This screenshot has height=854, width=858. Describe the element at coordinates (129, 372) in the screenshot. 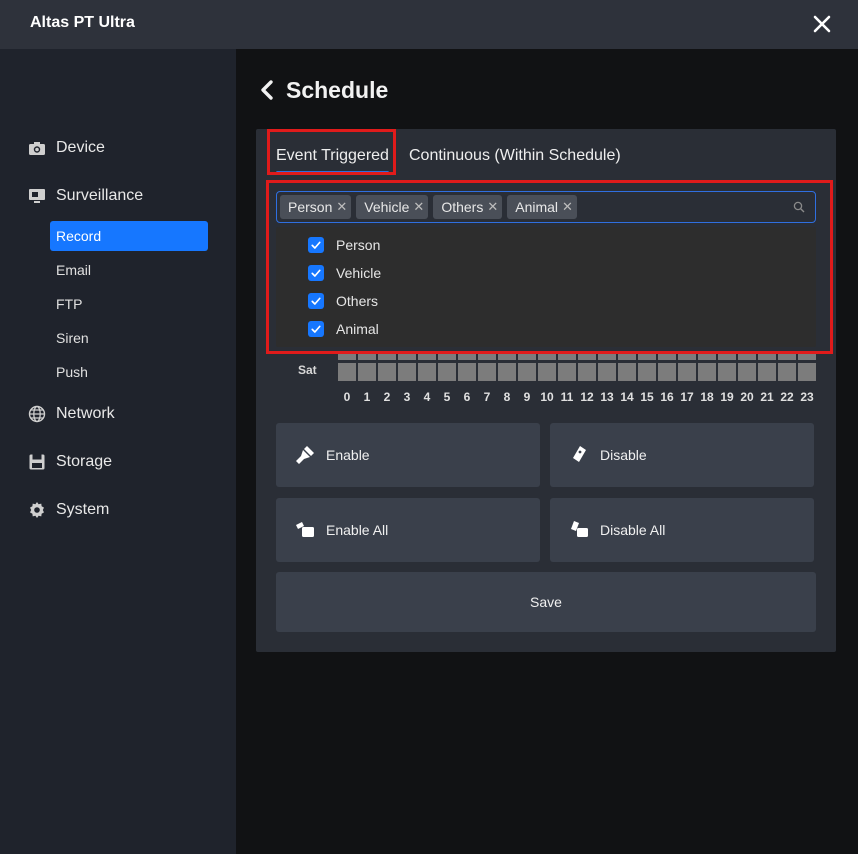

I see `sidebar-subitem-push: Push` at that location.